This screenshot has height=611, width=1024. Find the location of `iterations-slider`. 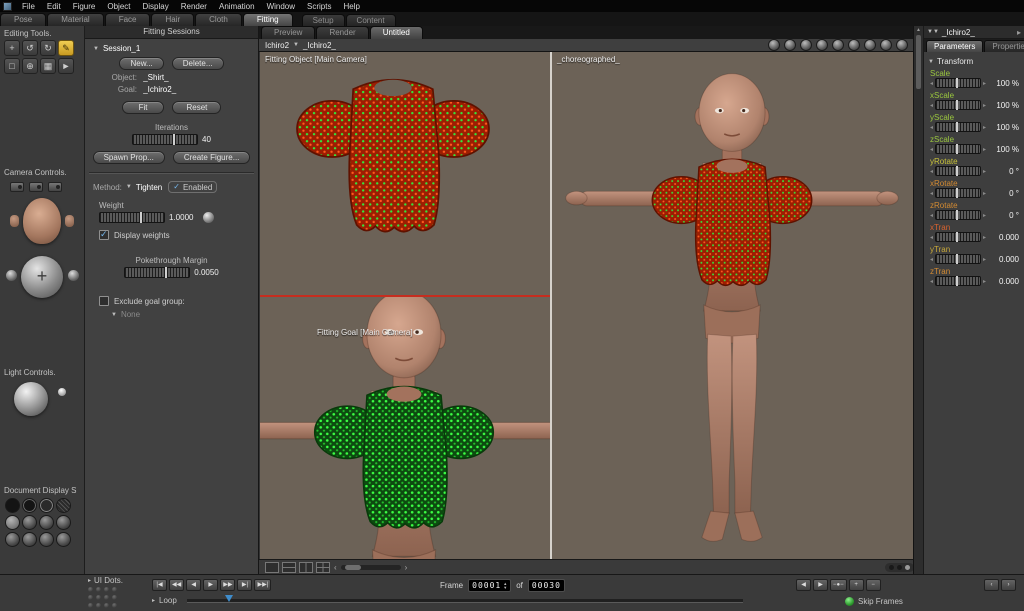

iterations-slider is located at coordinates (165, 139).